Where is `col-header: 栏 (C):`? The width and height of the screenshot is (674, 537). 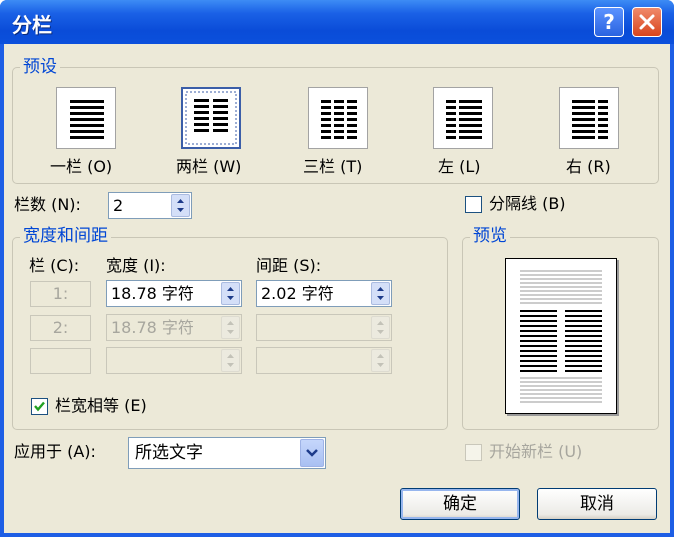 col-header: 栏 (C): is located at coordinates (54, 265).